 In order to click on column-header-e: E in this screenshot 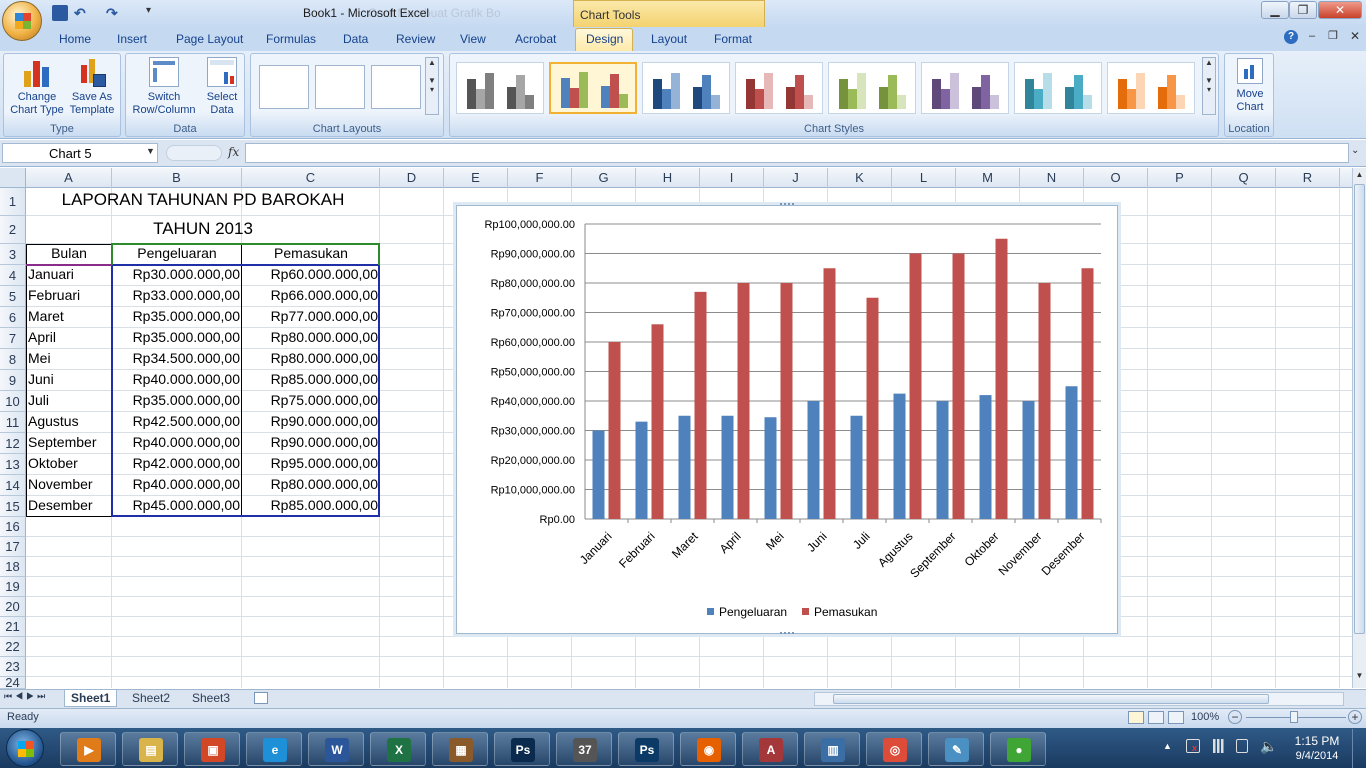, I will do `click(476, 178)`.